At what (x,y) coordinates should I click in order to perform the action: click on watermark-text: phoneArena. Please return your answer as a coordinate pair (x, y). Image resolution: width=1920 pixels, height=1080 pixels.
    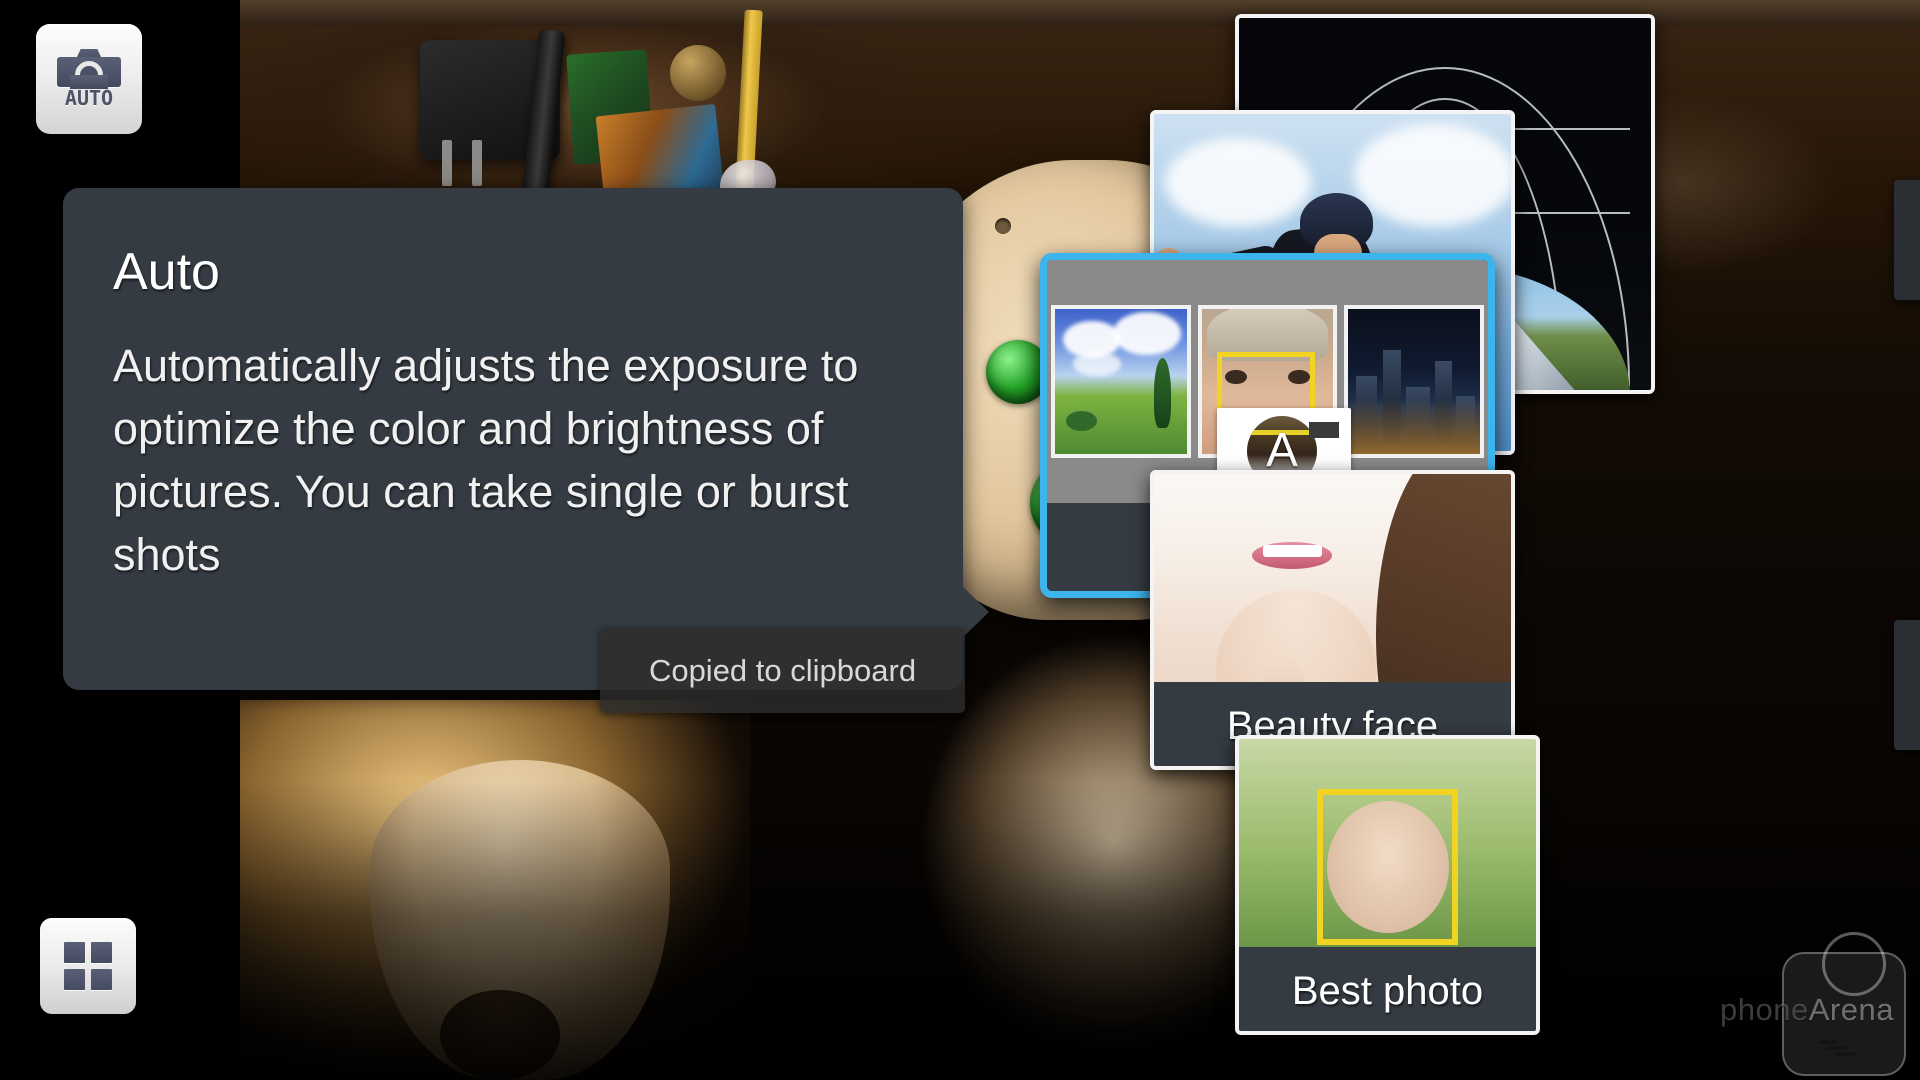
    Looking at the image, I should click on (1807, 1010).